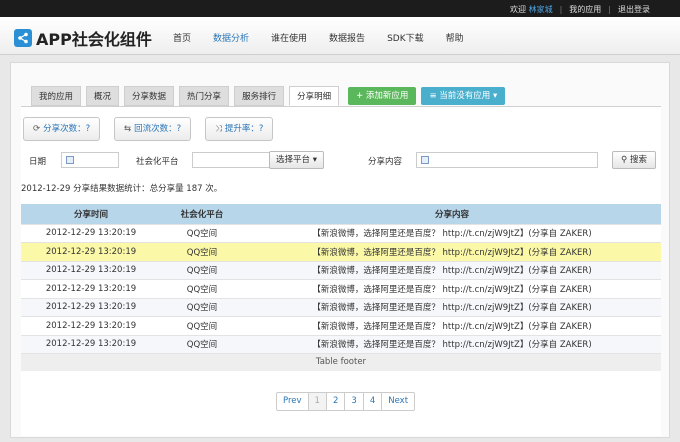 The image size is (680, 442). I want to click on share-count-button: ⟳ 分享次数：?, so click(62, 129).